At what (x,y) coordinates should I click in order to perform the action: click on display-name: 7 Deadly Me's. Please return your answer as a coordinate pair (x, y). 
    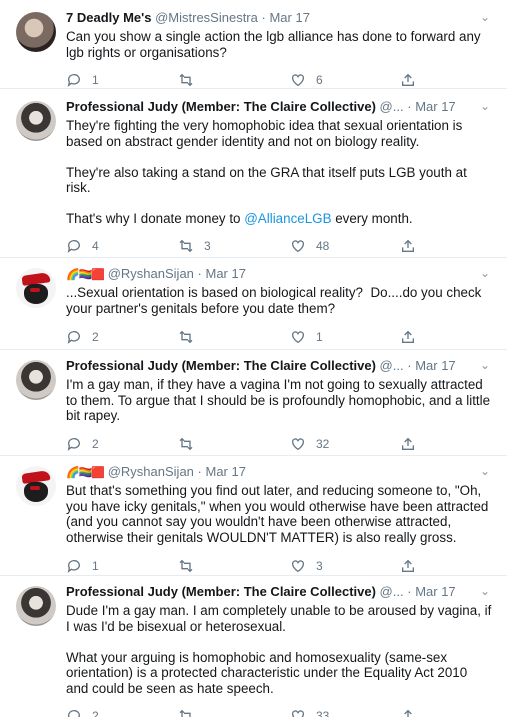
    Looking at the image, I should click on (108, 17).